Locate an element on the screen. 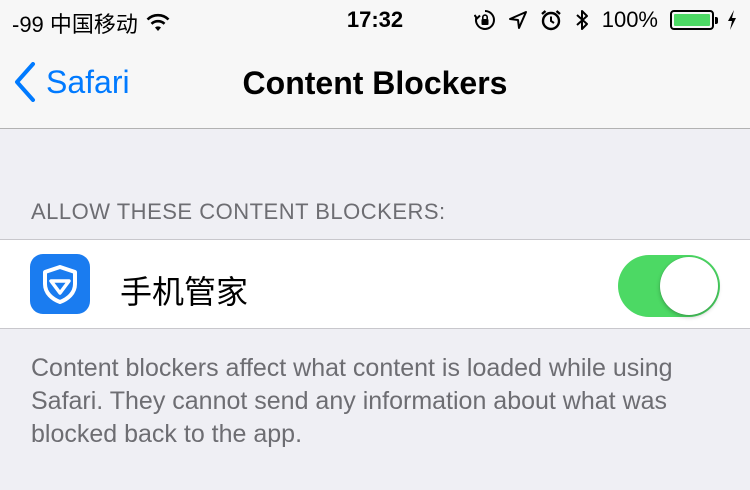 The width and height of the screenshot is (750, 490). content-blocker-label: 手机管家 is located at coordinates (184, 292).